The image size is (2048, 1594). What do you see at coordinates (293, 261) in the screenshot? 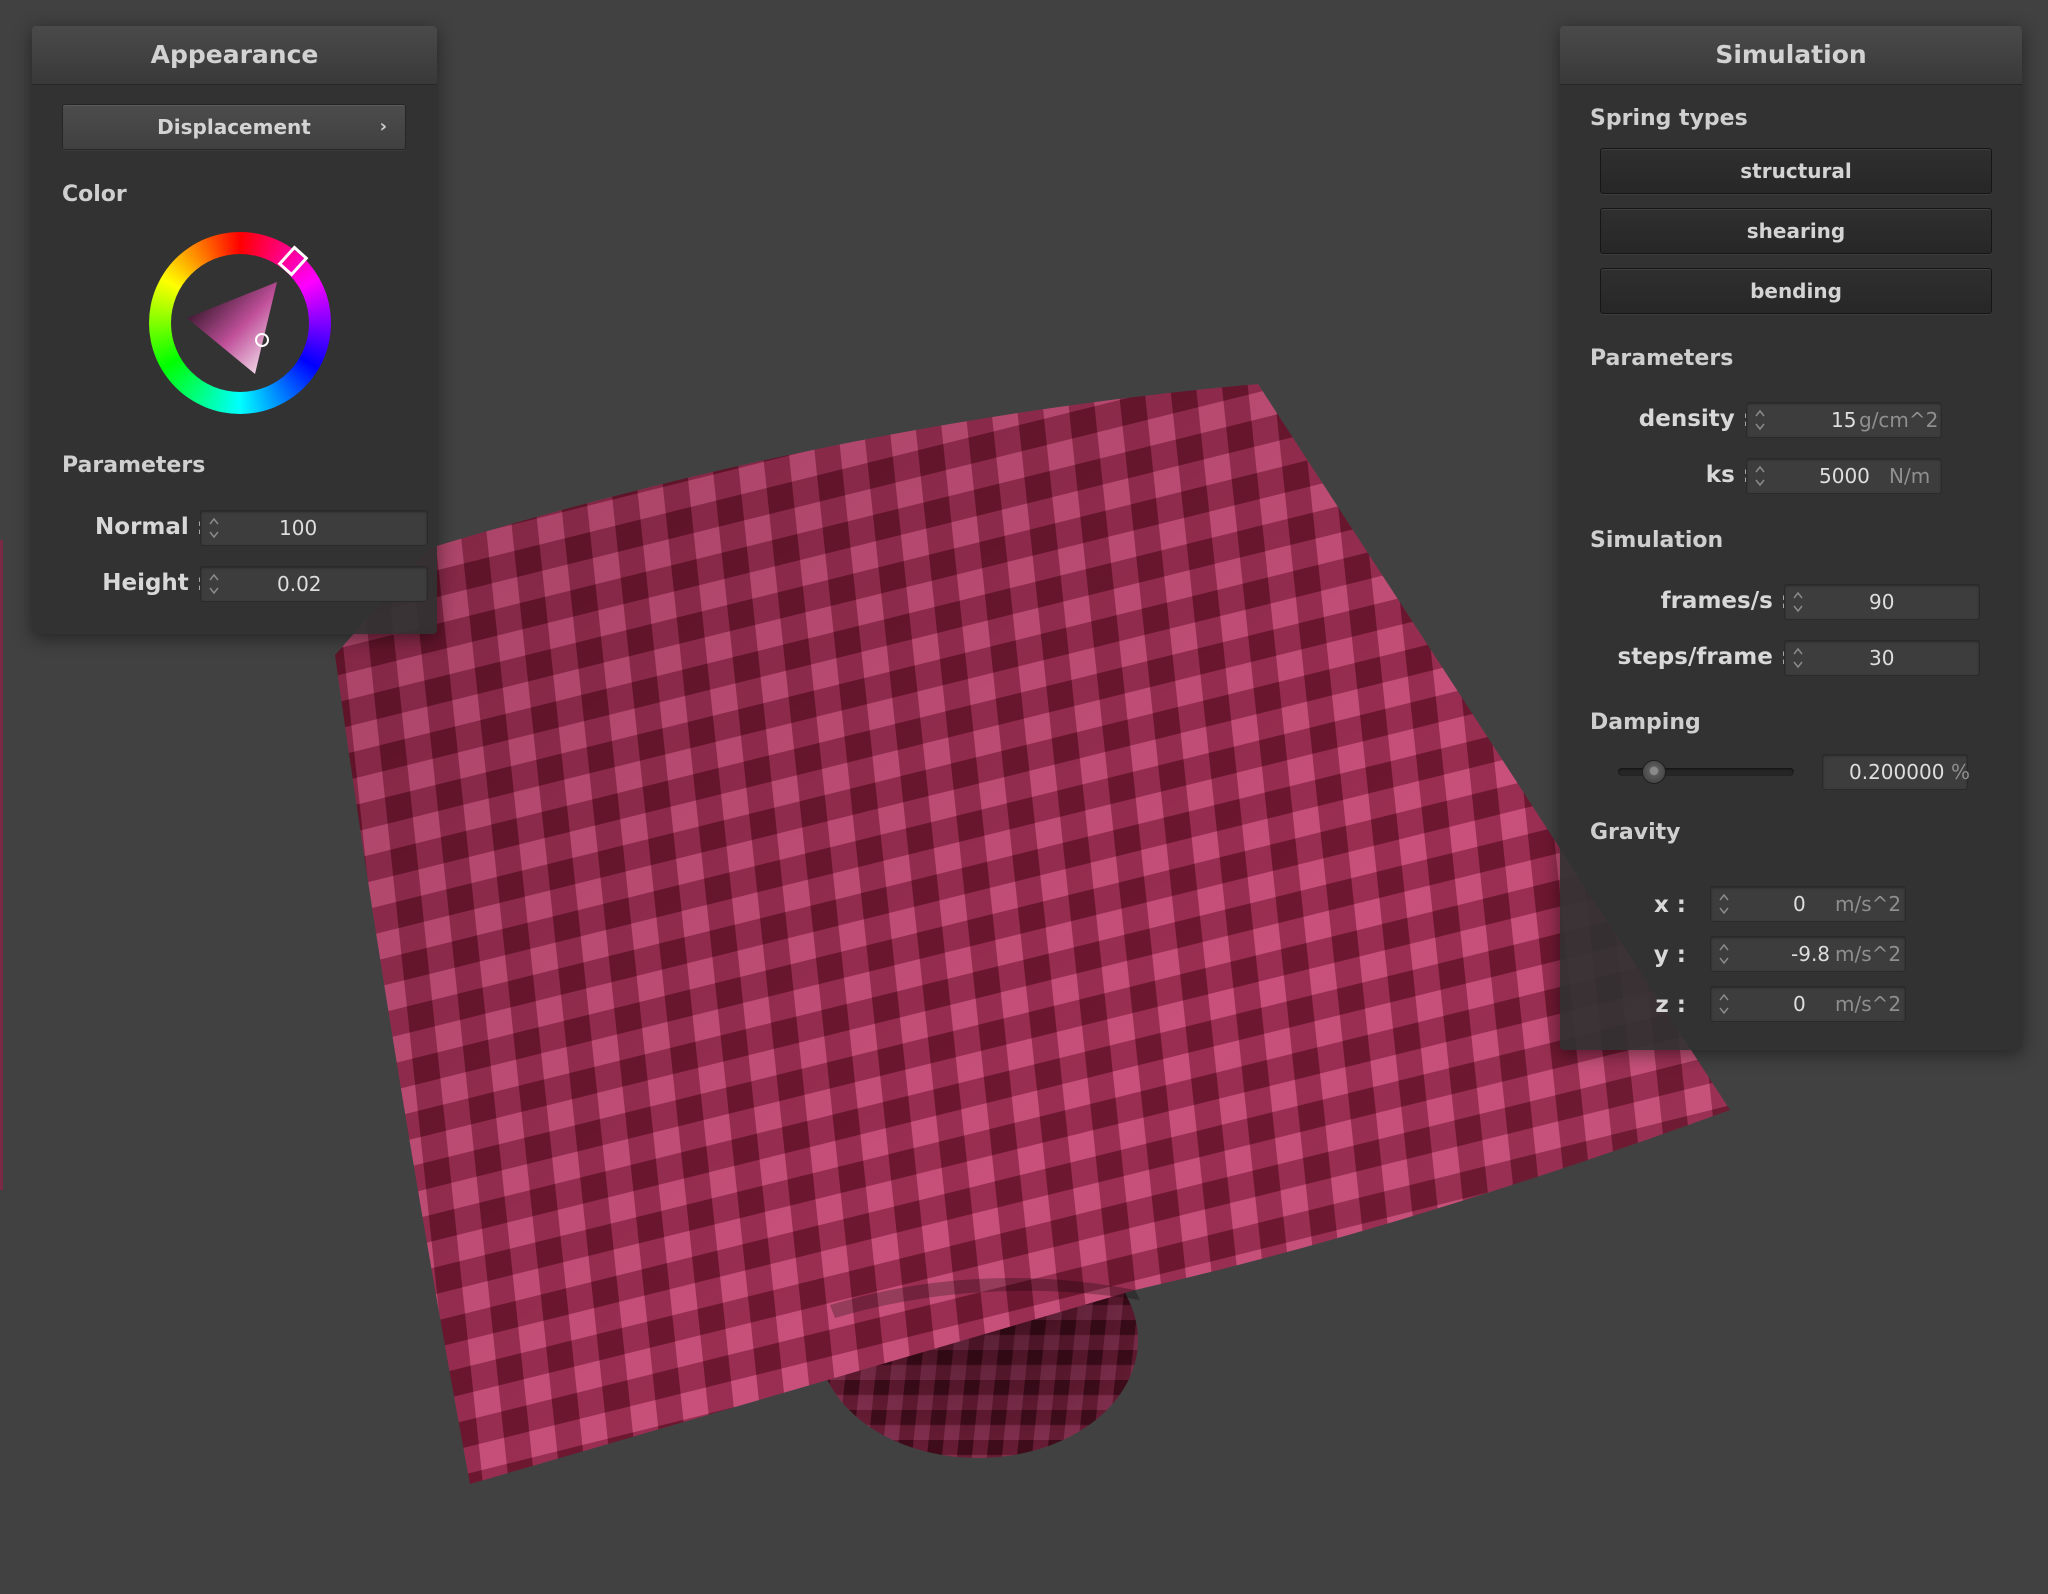
I see `hue-picker-marker` at bounding box center [293, 261].